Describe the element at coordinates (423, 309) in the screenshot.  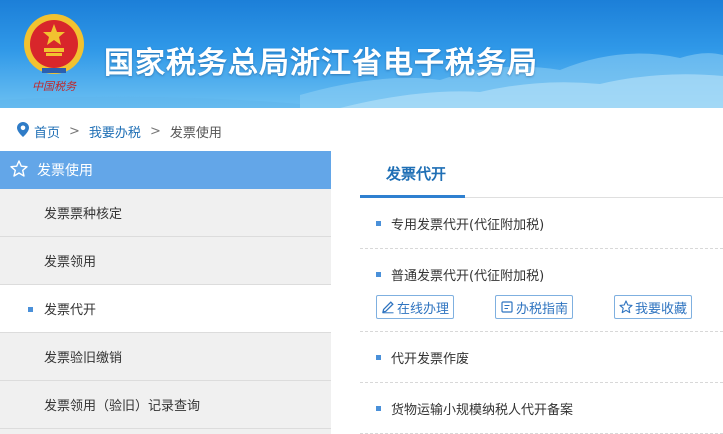
I see `online-handle-label: 在线办理` at that location.